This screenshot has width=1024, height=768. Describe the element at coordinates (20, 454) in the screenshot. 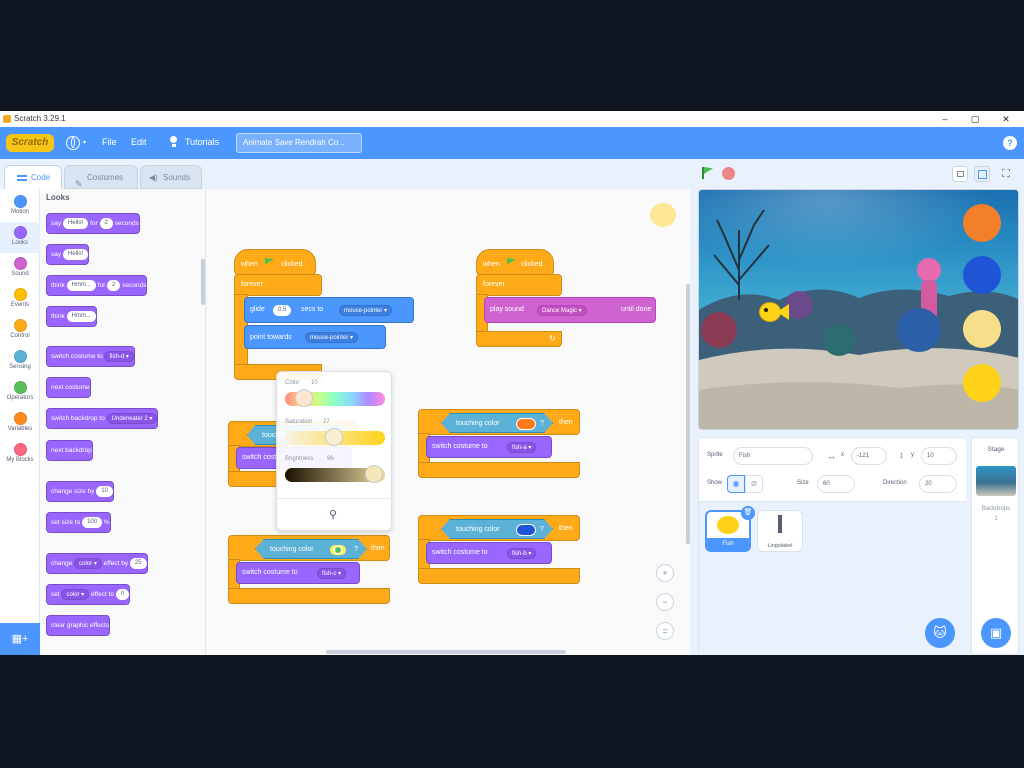

I see `category-myblocks: My Blocks` at that location.